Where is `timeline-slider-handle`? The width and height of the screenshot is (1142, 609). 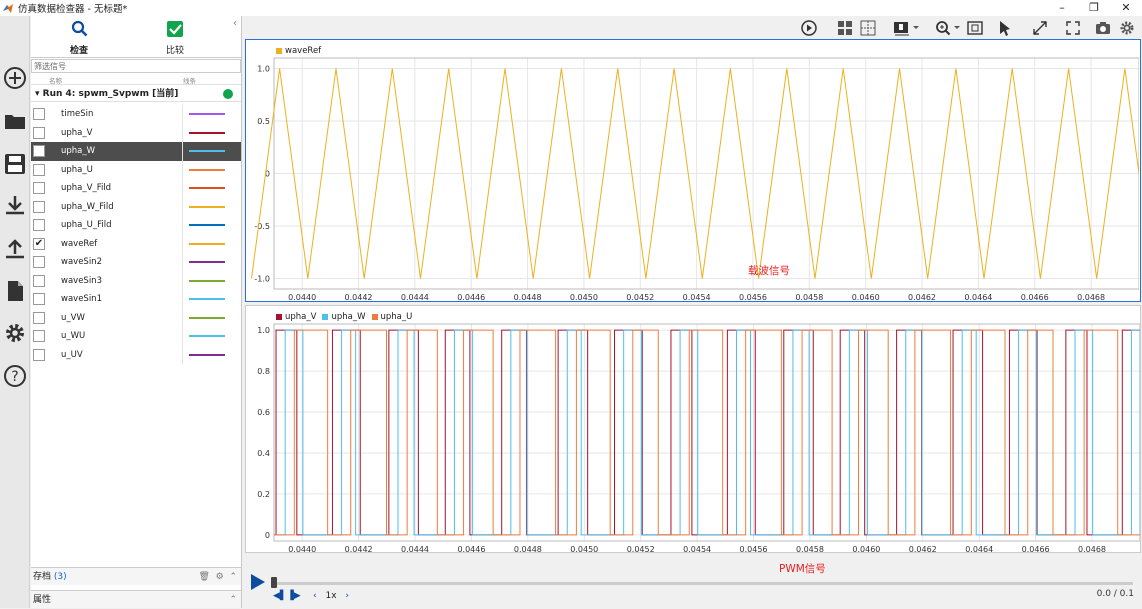 timeline-slider-handle is located at coordinates (274, 582).